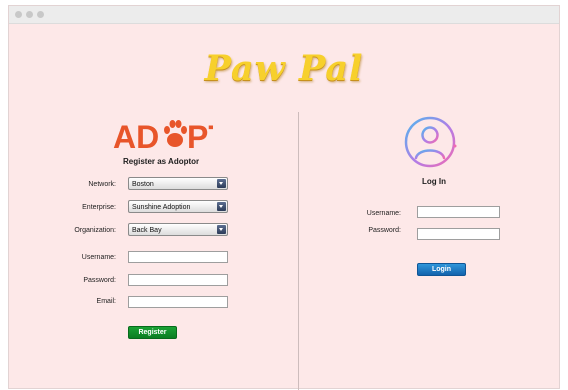 The height and width of the screenshot is (390, 568). I want to click on login-username-label: Username:, so click(383, 213).